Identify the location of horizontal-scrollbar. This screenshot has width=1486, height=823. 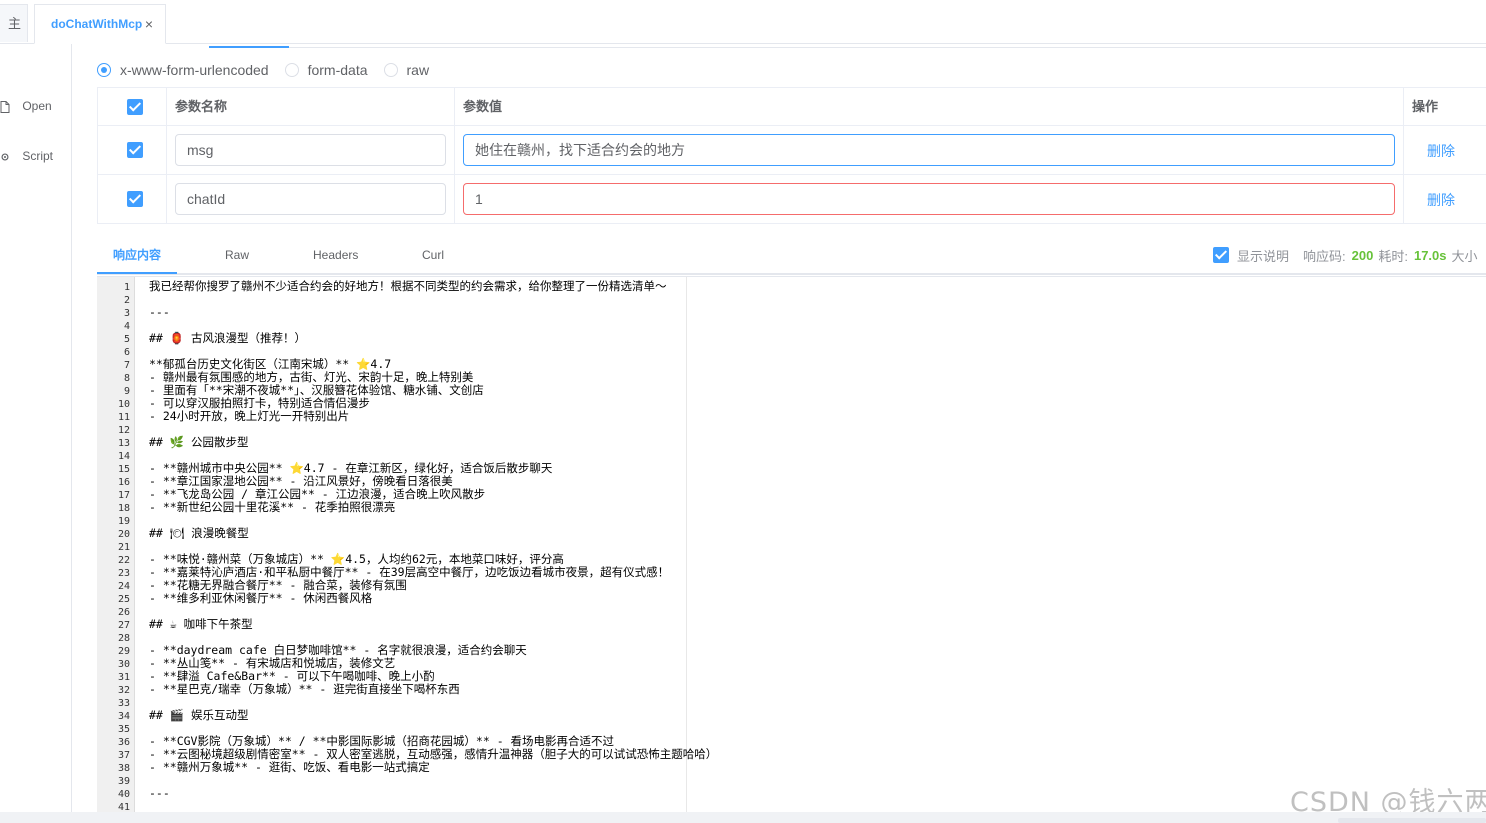
(1412, 820).